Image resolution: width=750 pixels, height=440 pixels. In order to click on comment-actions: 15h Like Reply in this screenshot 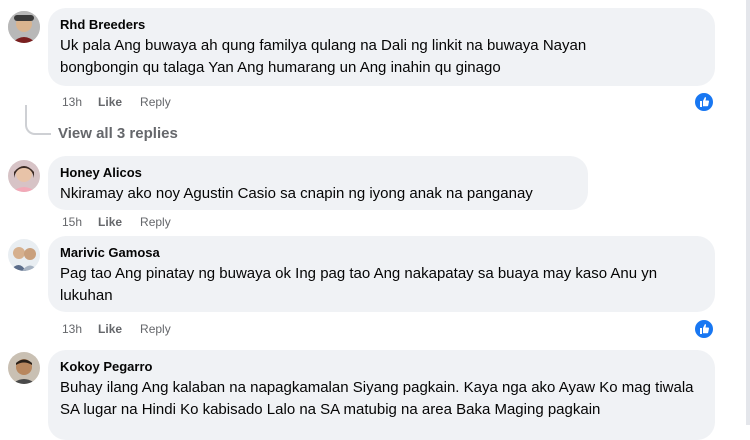, I will do `click(116, 222)`.